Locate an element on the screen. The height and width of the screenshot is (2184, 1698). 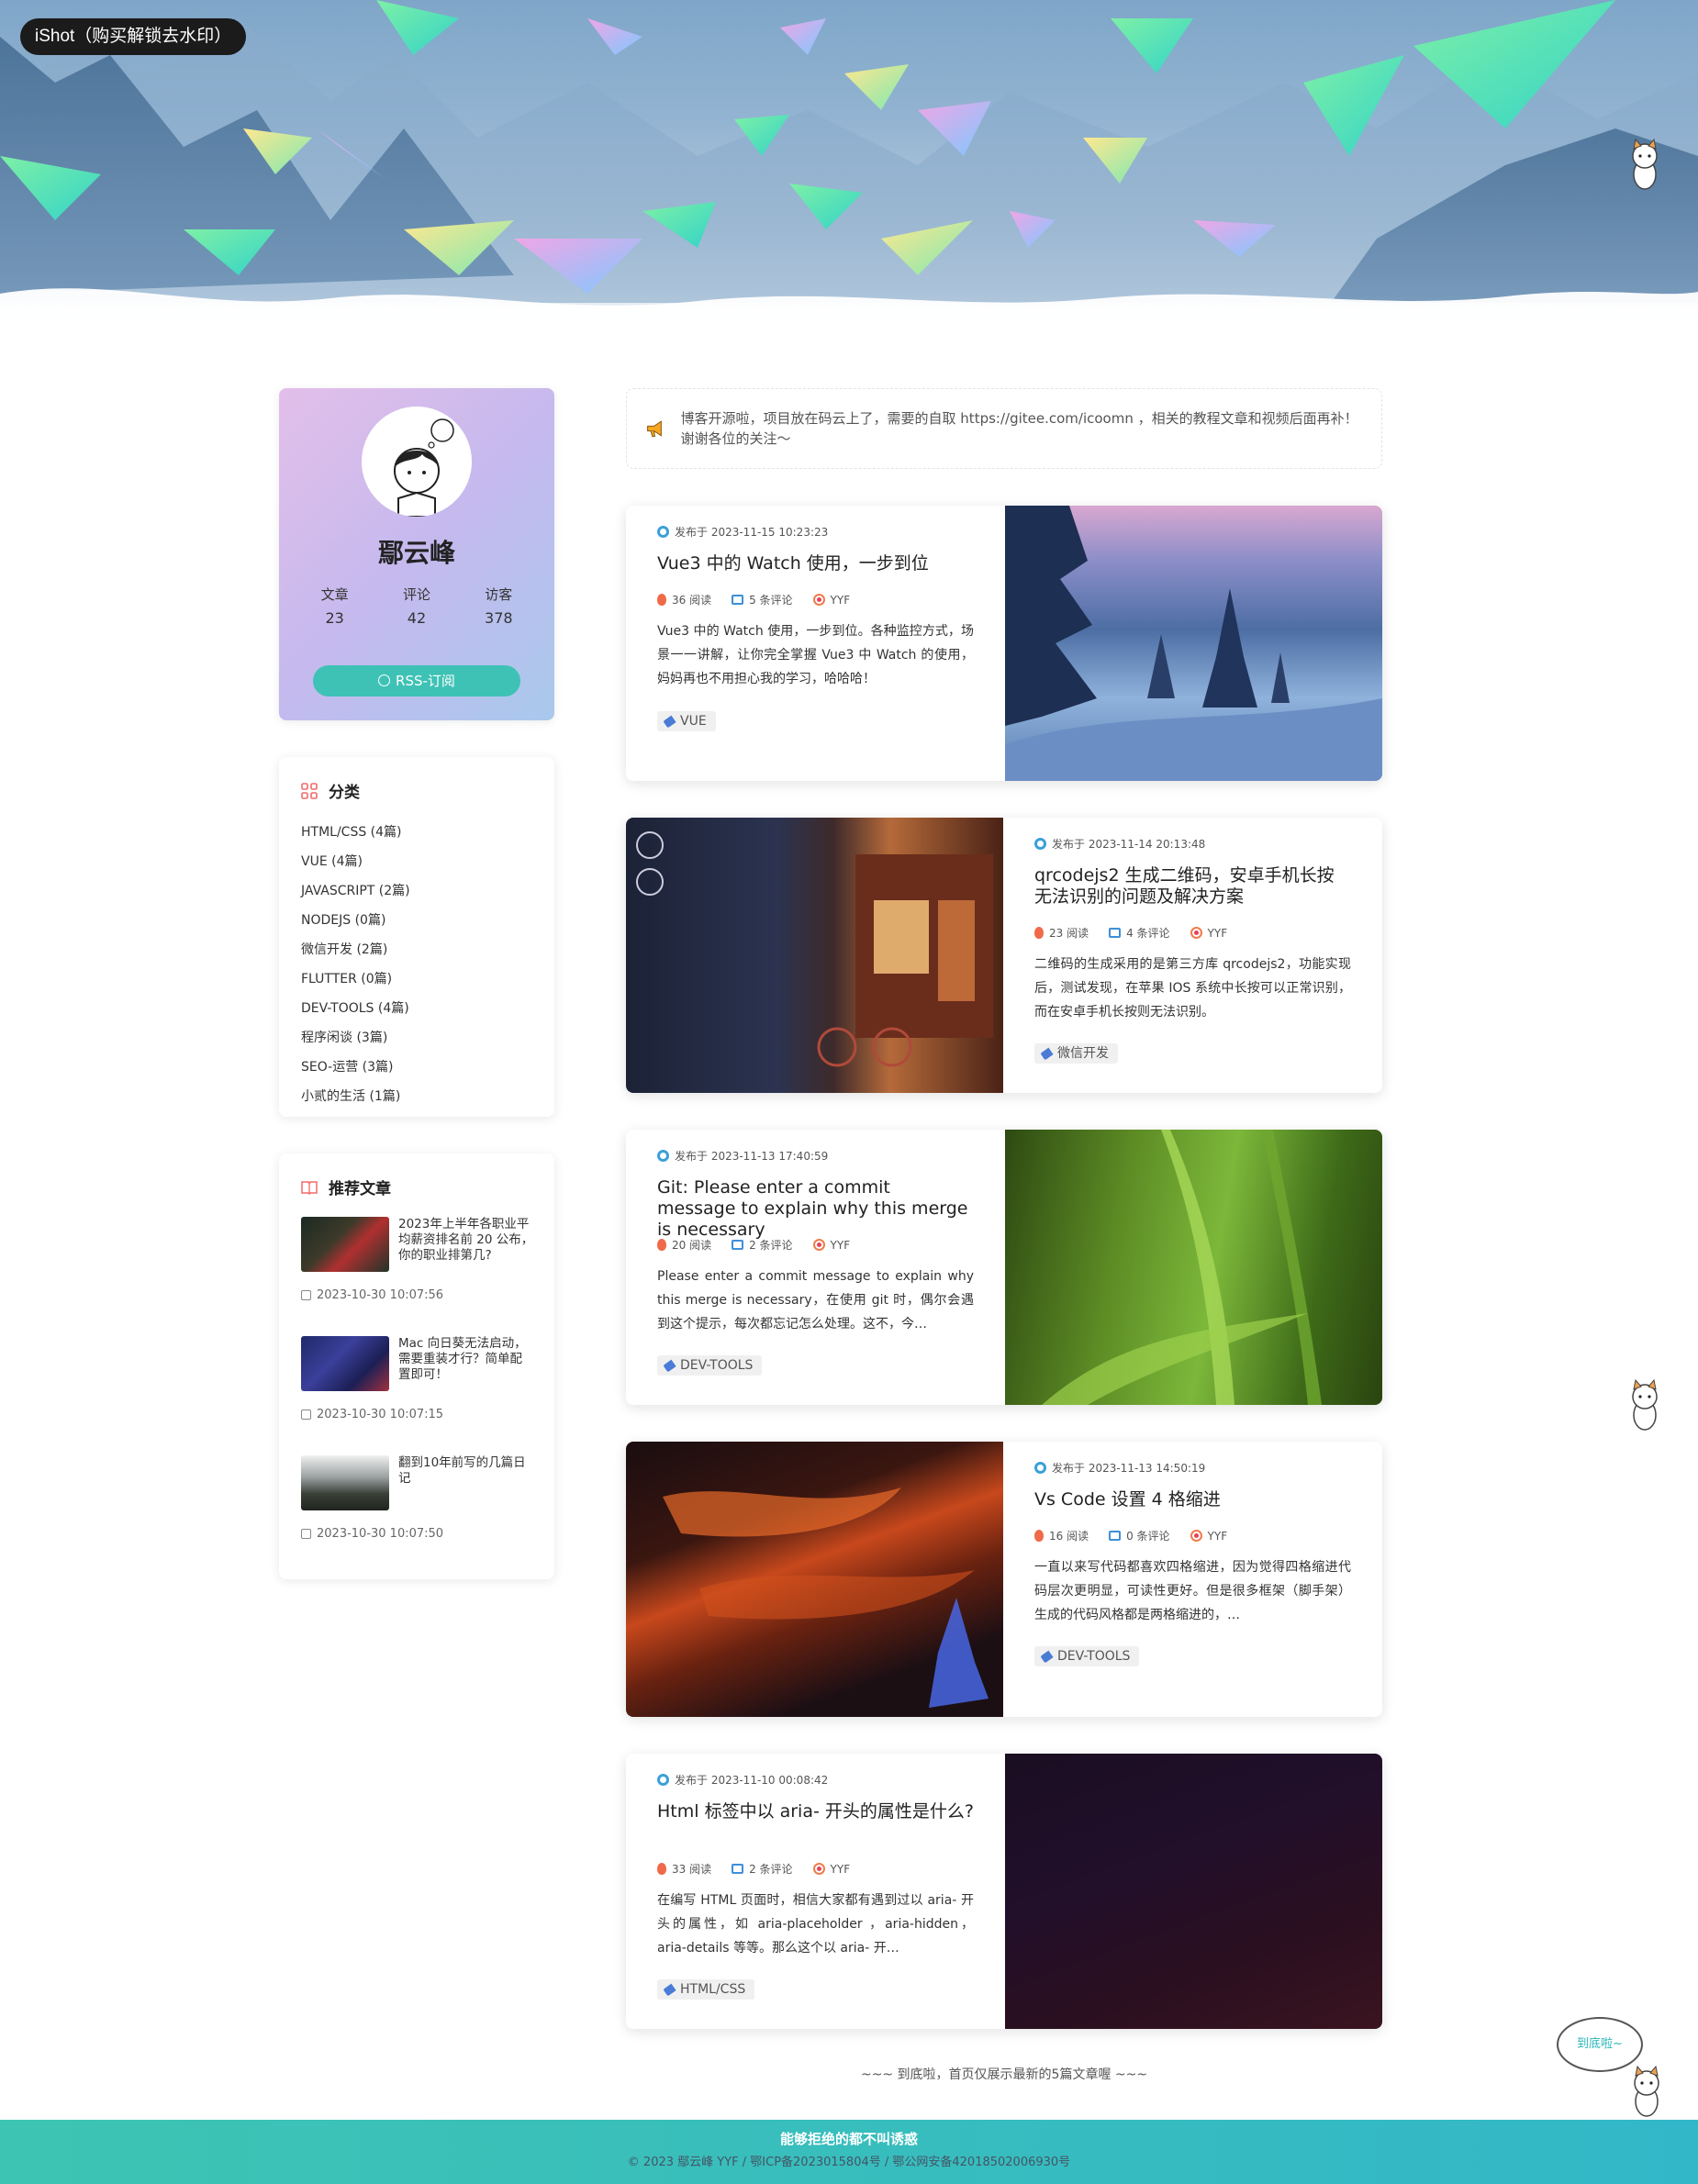
read-count: 23 阅读 is located at coordinates (1069, 933).